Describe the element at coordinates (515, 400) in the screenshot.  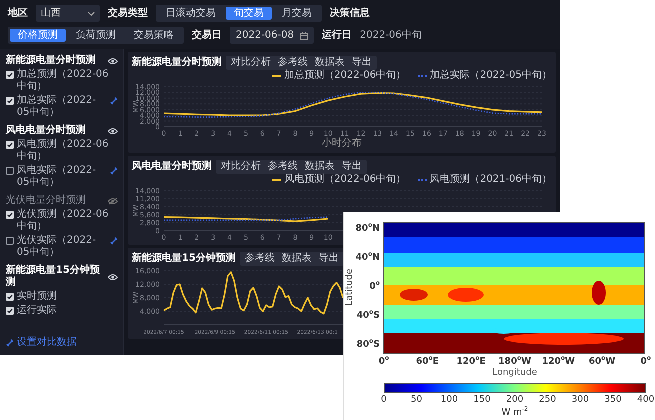
I see `colorbar-tick-label: 200` at that location.